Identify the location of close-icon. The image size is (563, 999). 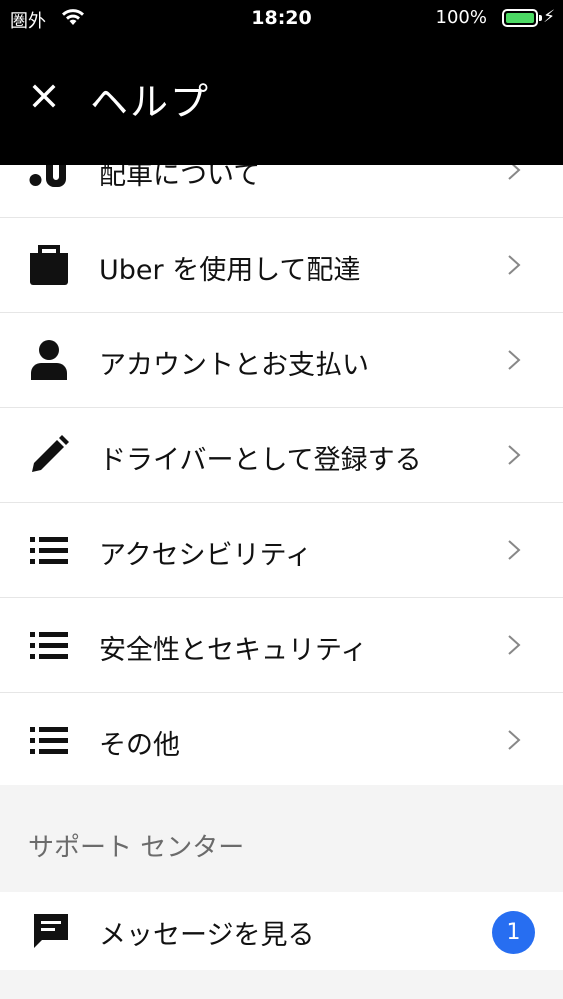
(44, 96).